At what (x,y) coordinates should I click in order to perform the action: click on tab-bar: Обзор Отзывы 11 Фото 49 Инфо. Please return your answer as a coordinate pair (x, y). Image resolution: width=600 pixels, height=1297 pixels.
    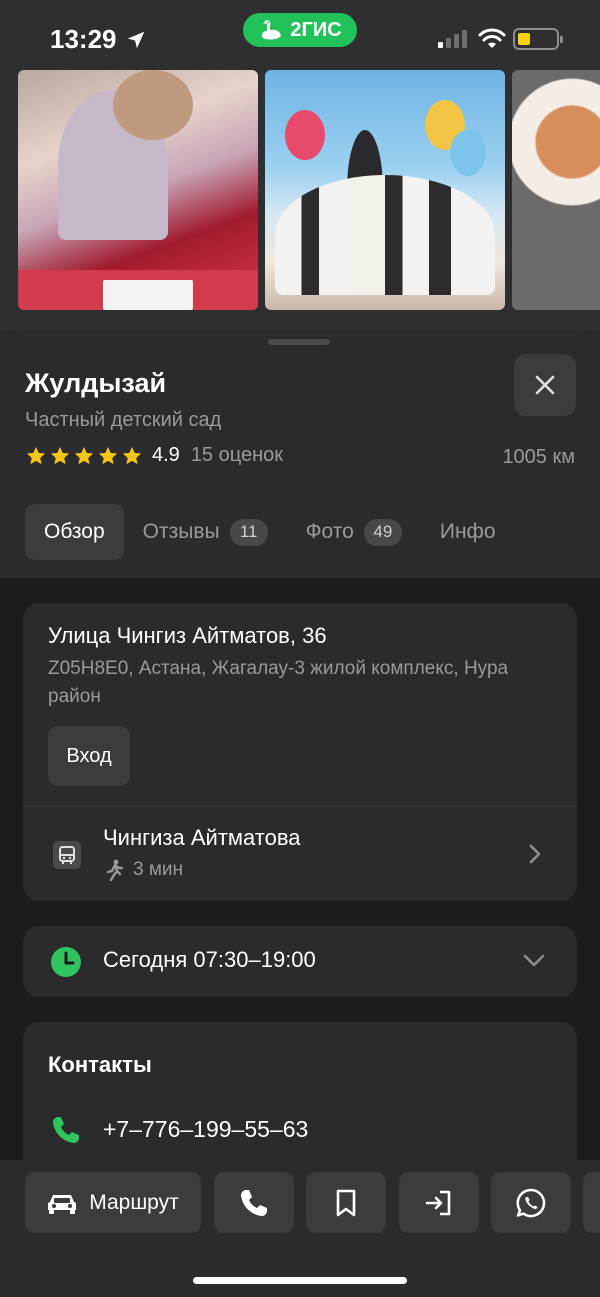
    Looking at the image, I should click on (270, 532).